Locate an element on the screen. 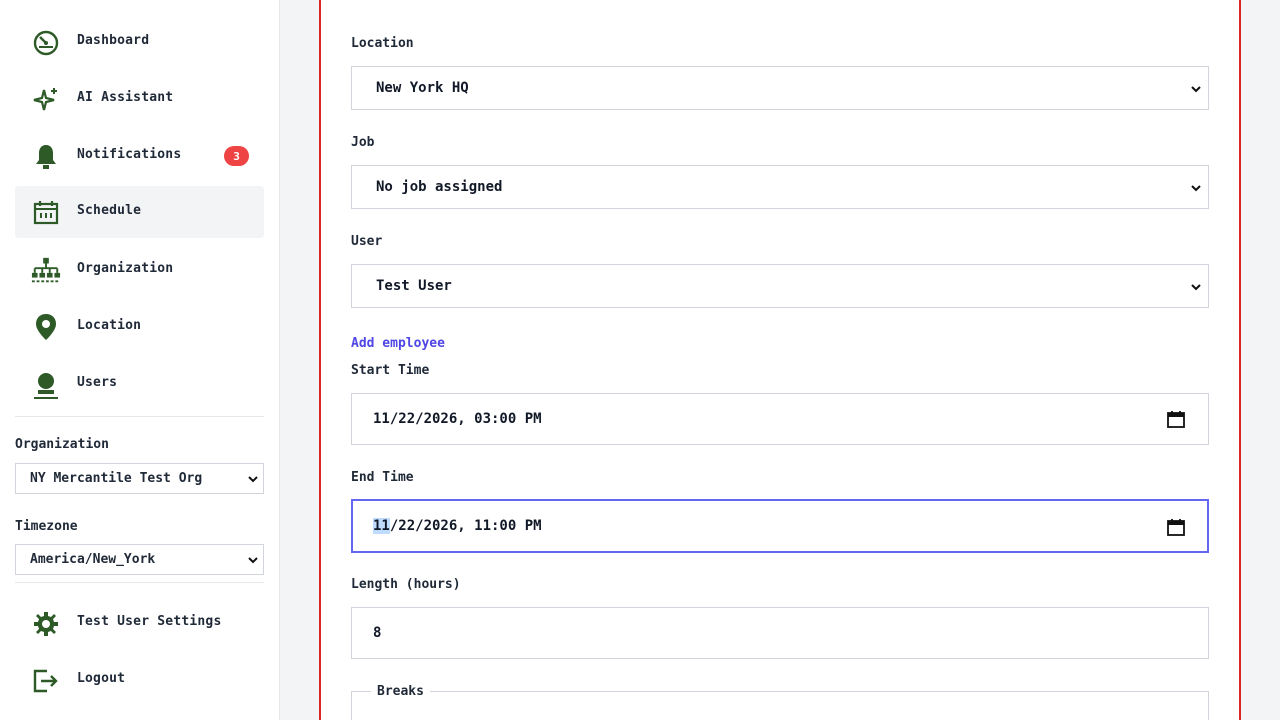 The image size is (1280, 720). user-select-value: Test User is located at coordinates (414, 286).